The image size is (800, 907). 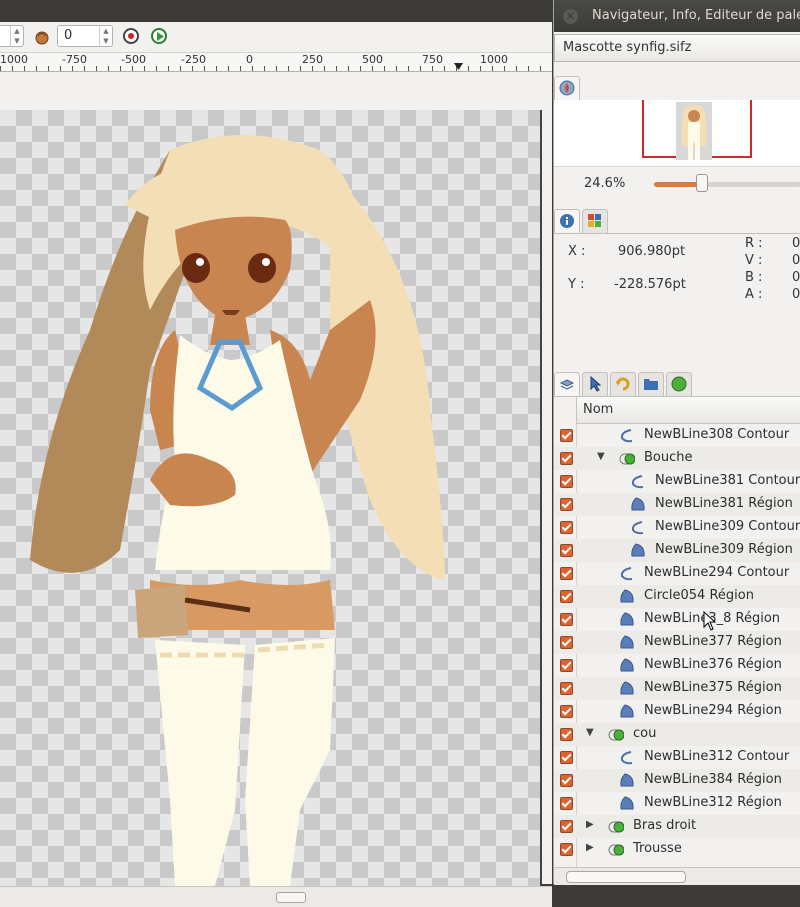 I want to click on palette-icon, so click(x=594, y=220).